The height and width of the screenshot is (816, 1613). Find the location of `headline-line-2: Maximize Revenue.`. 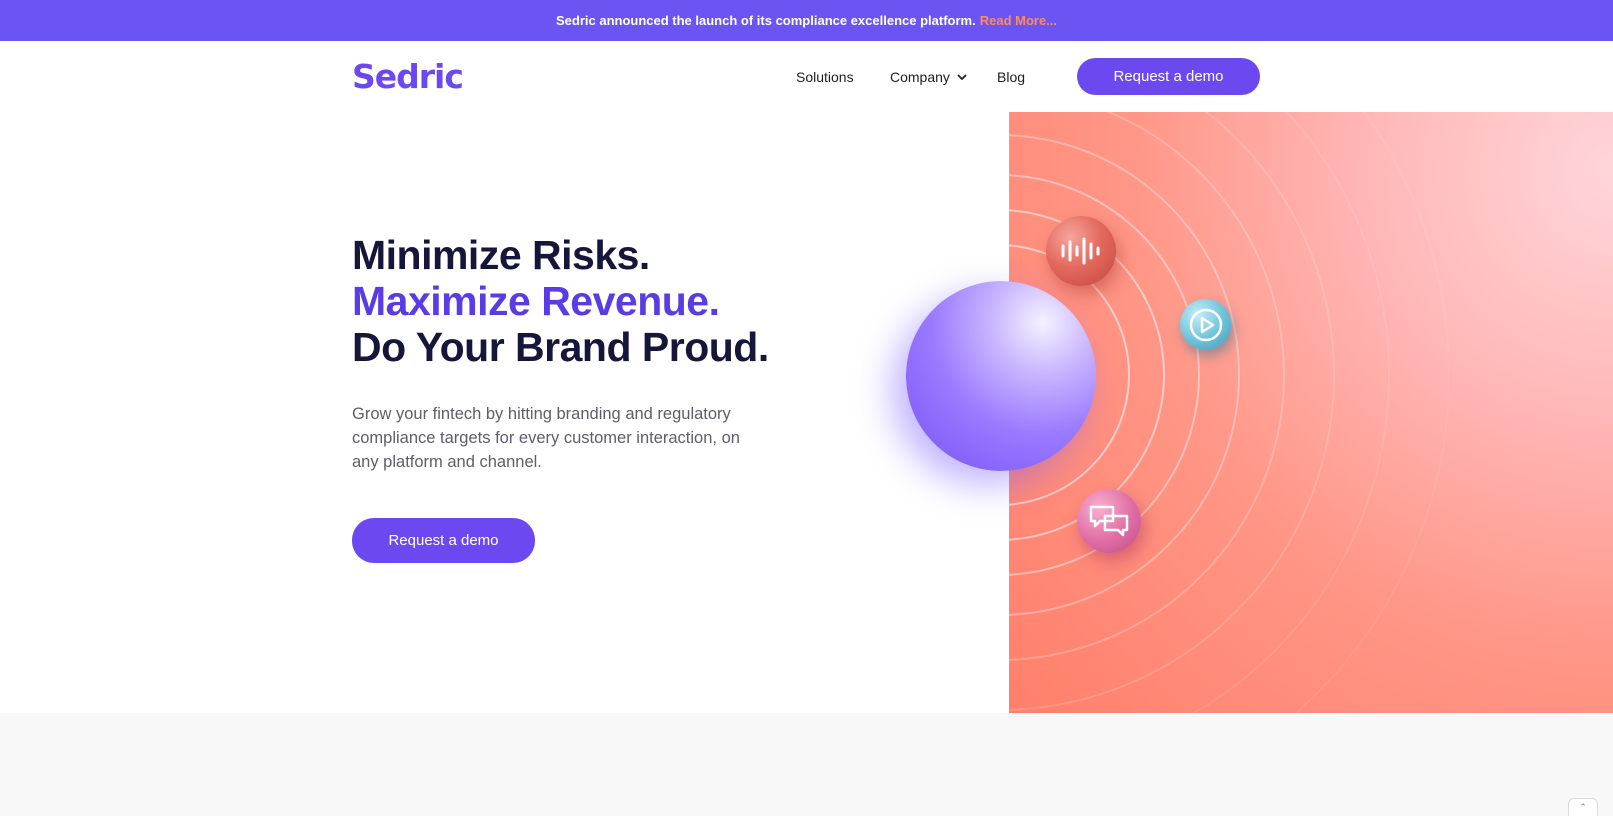

headline-line-2: Maximize Revenue. is located at coordinates (536, 301).